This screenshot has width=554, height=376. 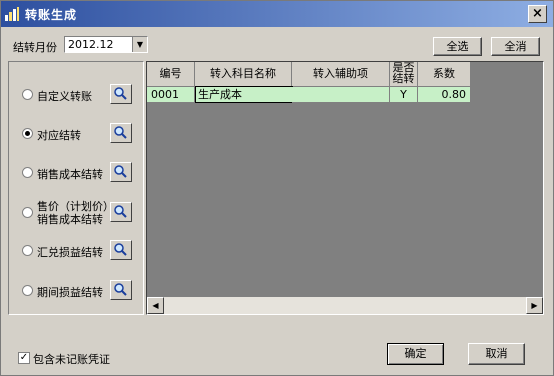 What do you see at coordinates (27, 212) in the screenshot?
I see `radio-planned-price-sales-cost` at bounding box center [27, 212].